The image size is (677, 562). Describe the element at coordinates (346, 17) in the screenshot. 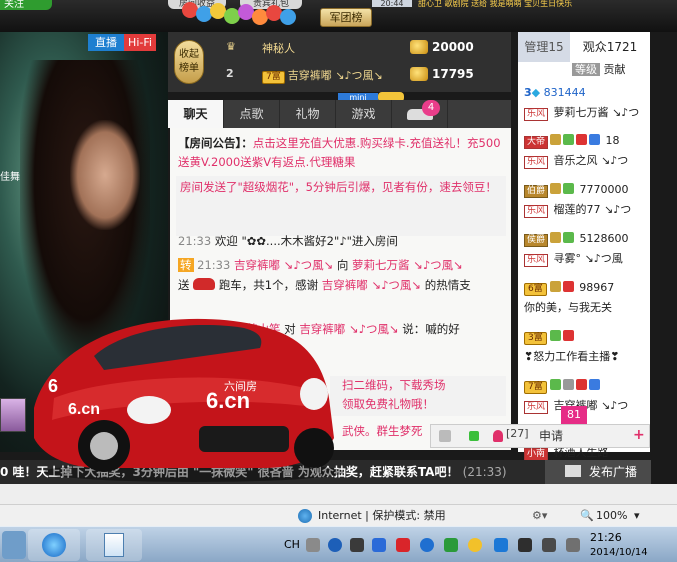

I see `legion-rank-button: 军团榜` at that location.